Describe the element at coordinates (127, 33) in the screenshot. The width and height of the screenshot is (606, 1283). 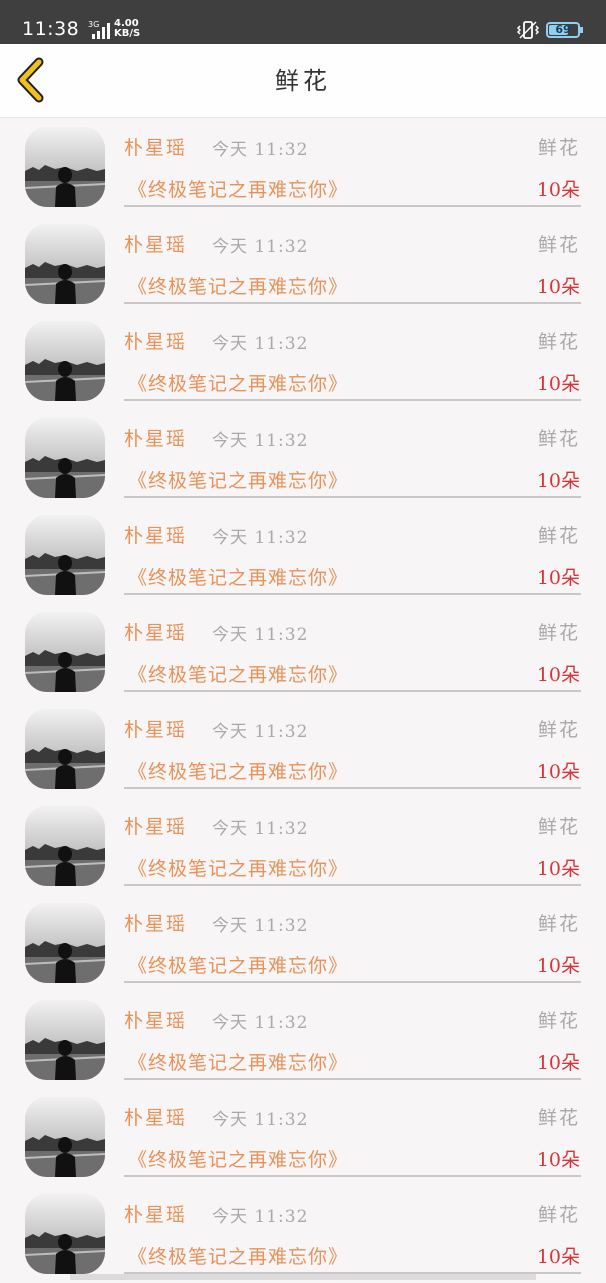
I see `network-speed-unit: KB/S` at that location.